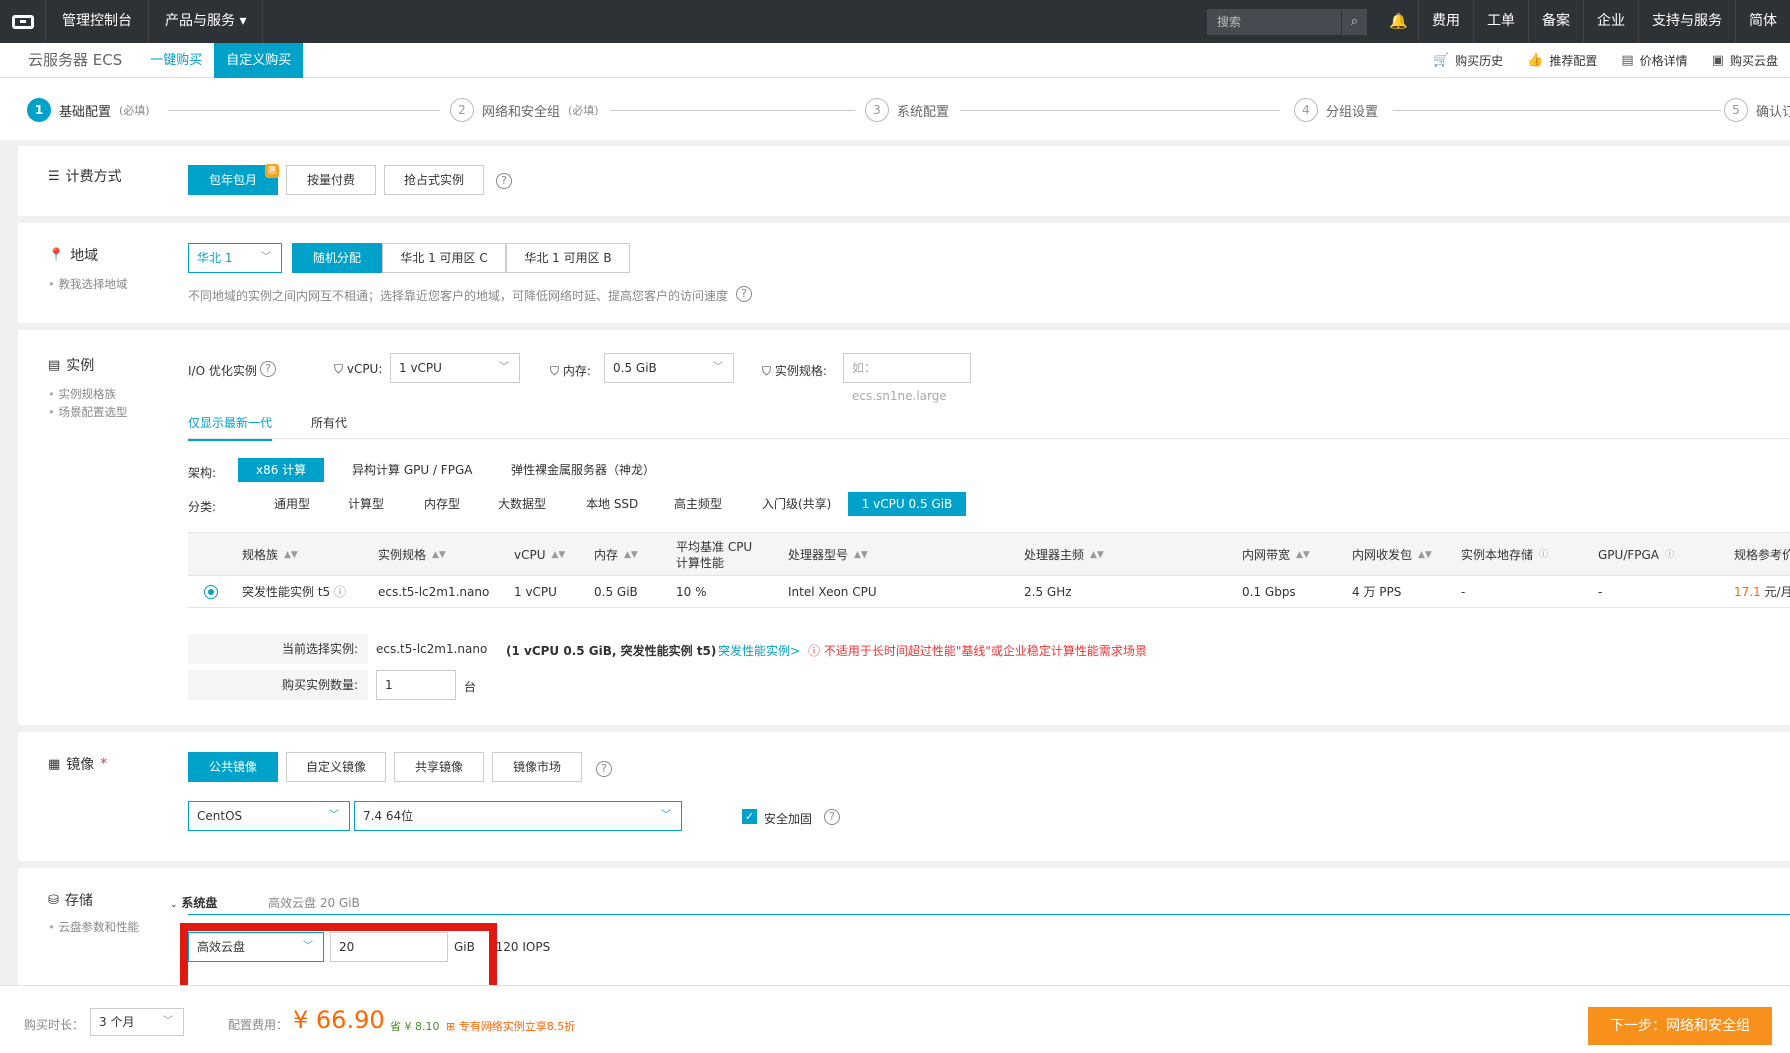 This screenshot has height=1053, width=1790. What do you see at coordinates (759, 650) in the screenshot?
I see `burst-instance-link: 突发性能实例>` at bounding box center [759, 650].